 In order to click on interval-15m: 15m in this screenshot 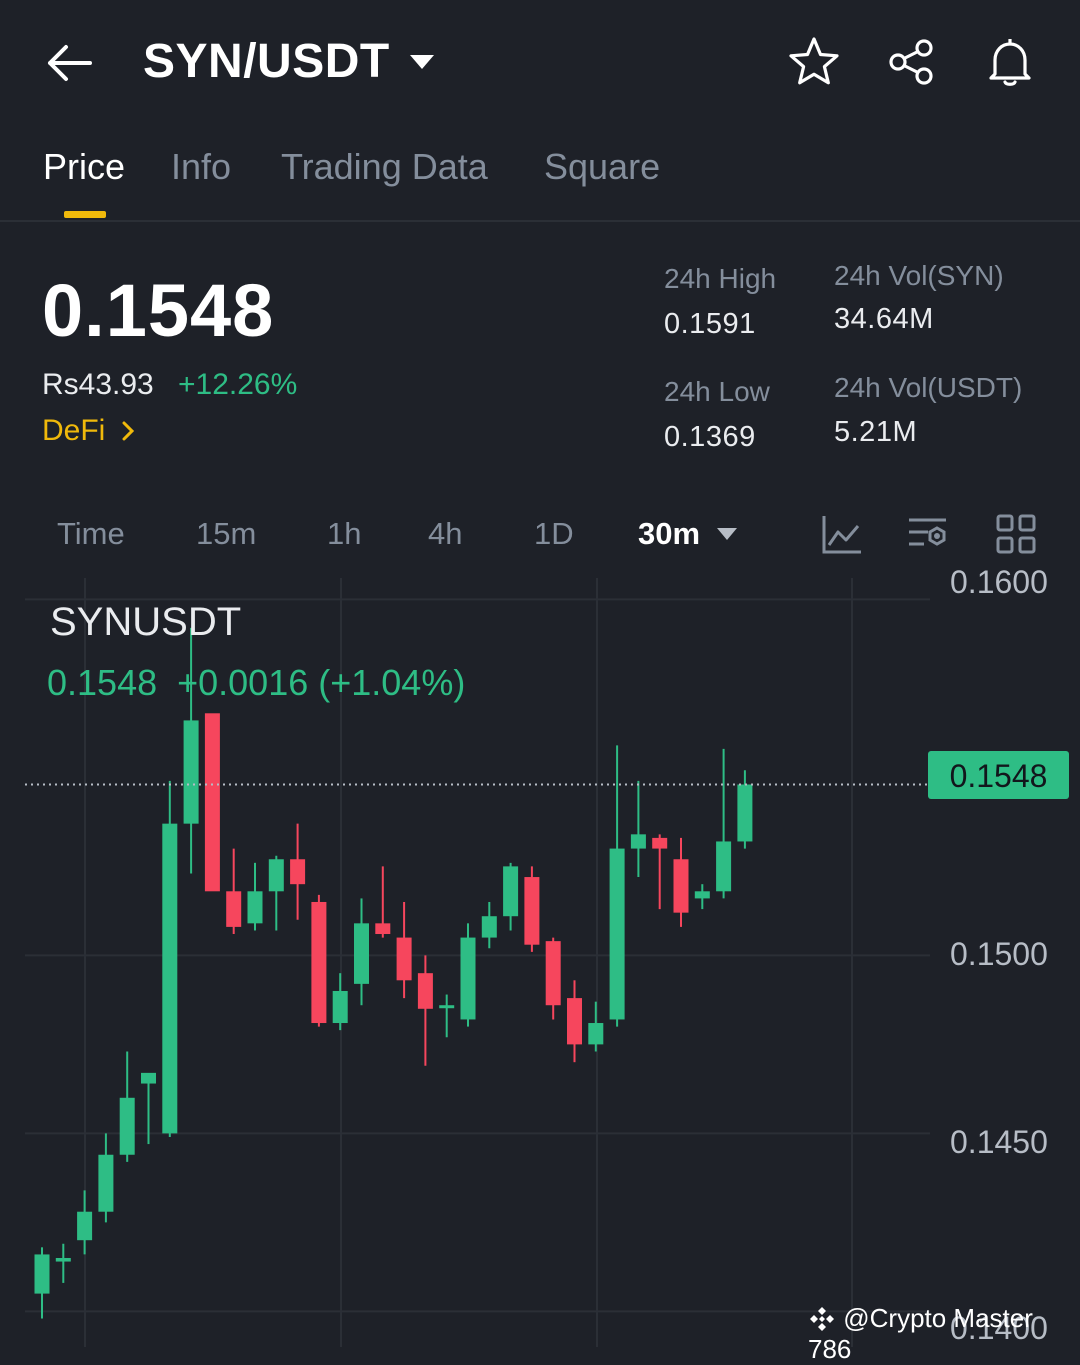, I will do `click(226, 534)`.